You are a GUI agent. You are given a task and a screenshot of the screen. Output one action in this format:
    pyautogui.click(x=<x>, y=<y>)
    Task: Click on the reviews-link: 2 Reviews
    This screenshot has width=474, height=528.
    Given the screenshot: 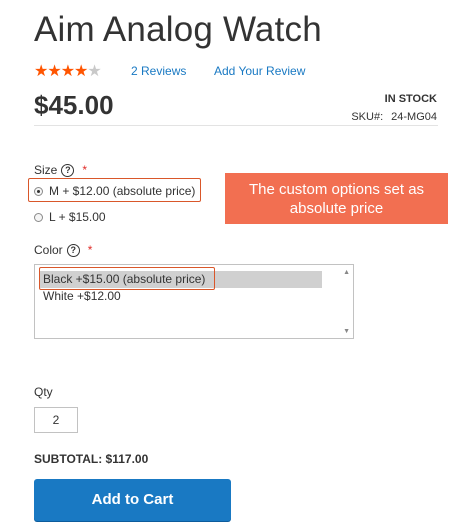 What is the action you would take?
    pyautogui.click(x=158, y=71)
    